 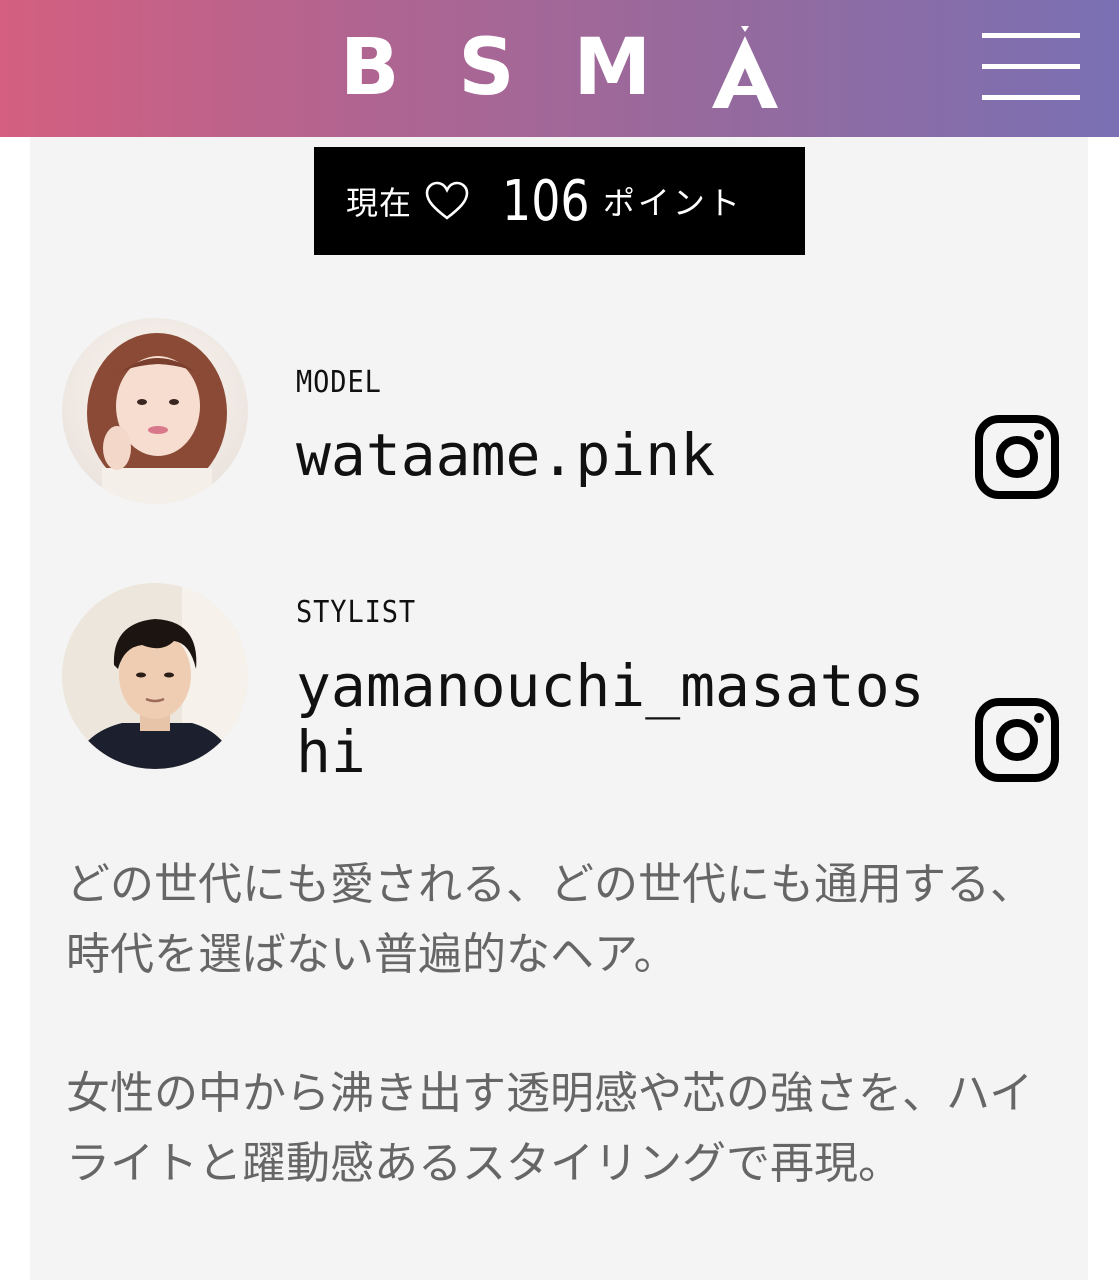 What do you see at coordinates (447, 200) in the screenshot?
I see `heart-outline-icon` at bounding box center [447, 200].